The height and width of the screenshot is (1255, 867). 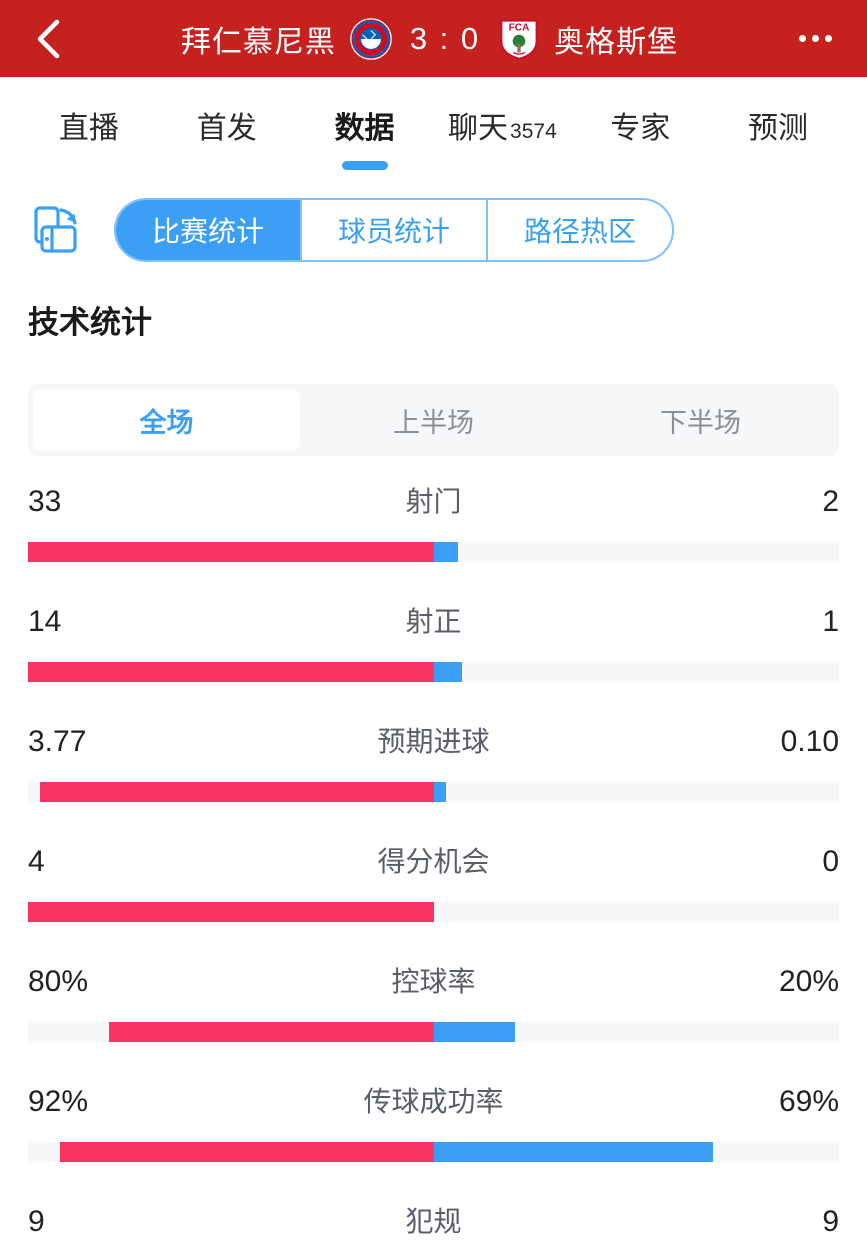 What do you see at coordinates (433, 861) in the screenshot?
I see `stat-label: 得分机会` at bounding box center [433, 861].